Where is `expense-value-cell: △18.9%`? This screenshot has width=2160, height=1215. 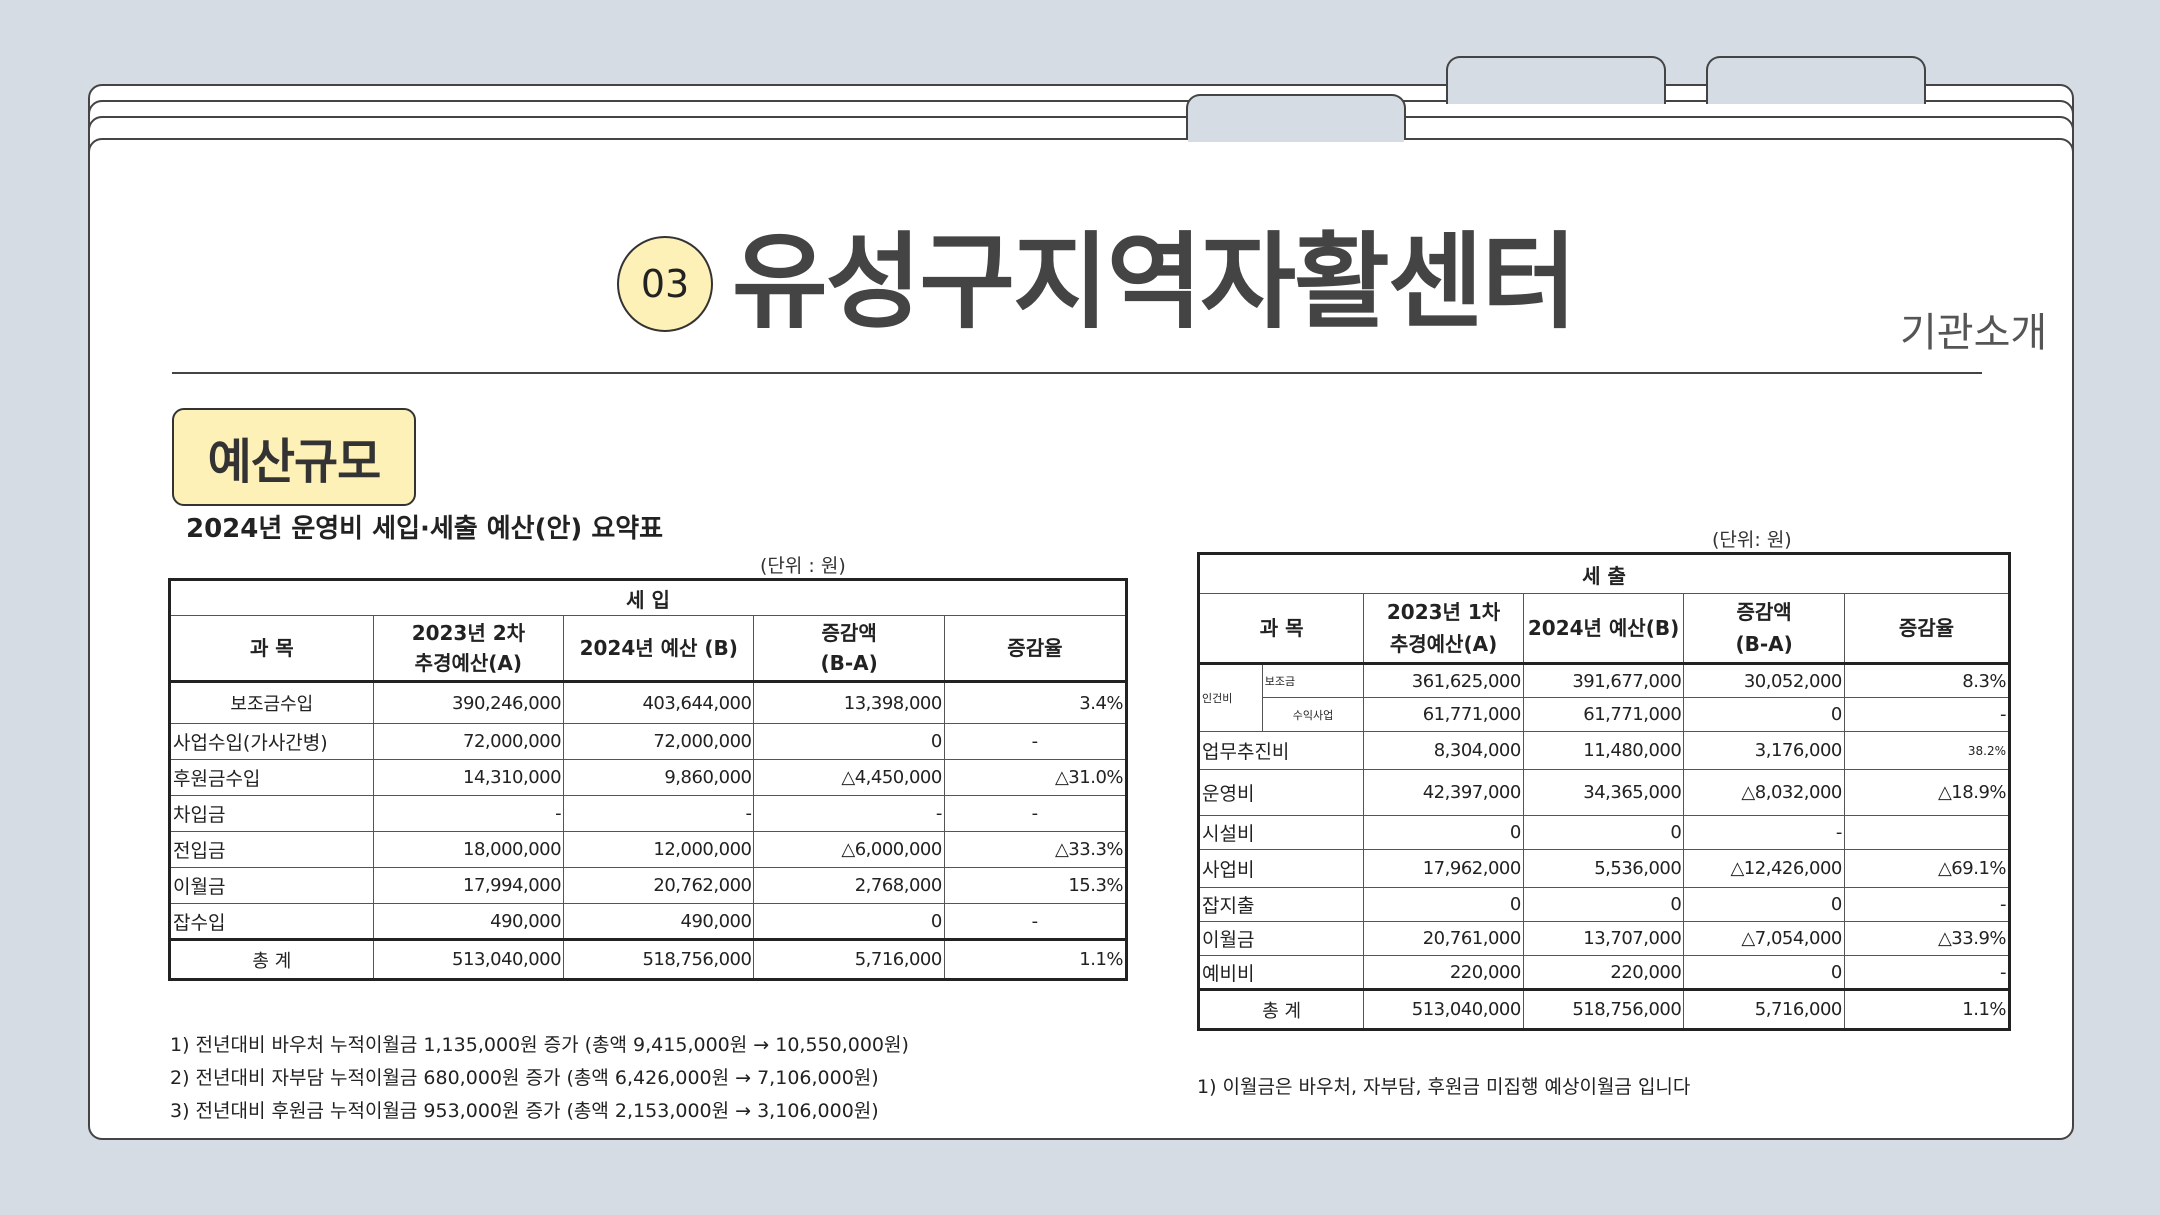
expense-value-cell: △18.9% is located at coordinates (1927, 792).